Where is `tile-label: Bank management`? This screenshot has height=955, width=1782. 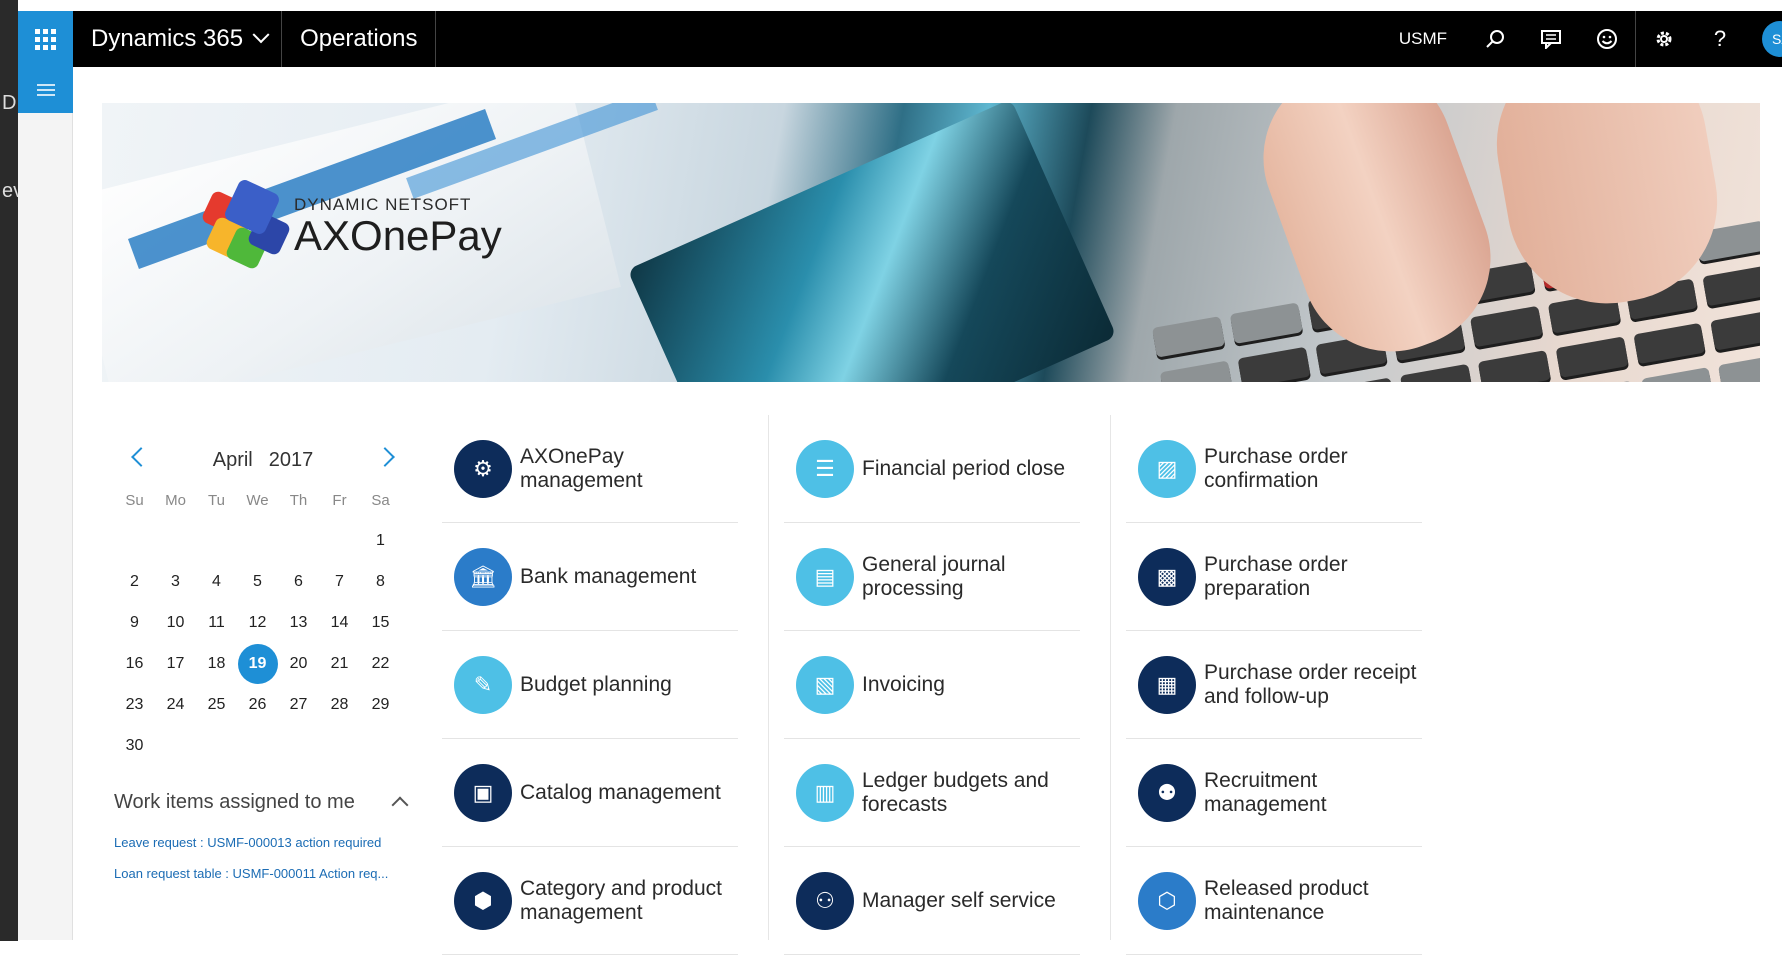
tile-label: Bank management is located at coordinates (608, 576).